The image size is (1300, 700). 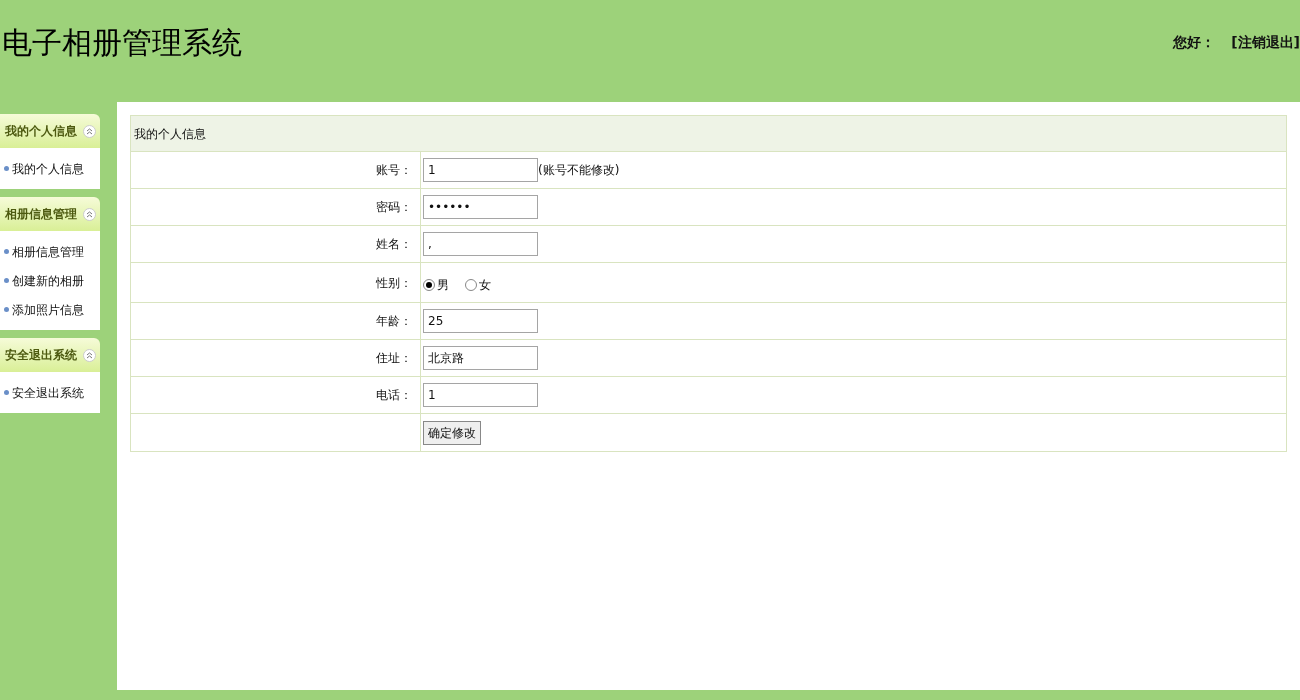 I want to click on menu-group-header: 安全退出系统, so click(x=50, y=355).